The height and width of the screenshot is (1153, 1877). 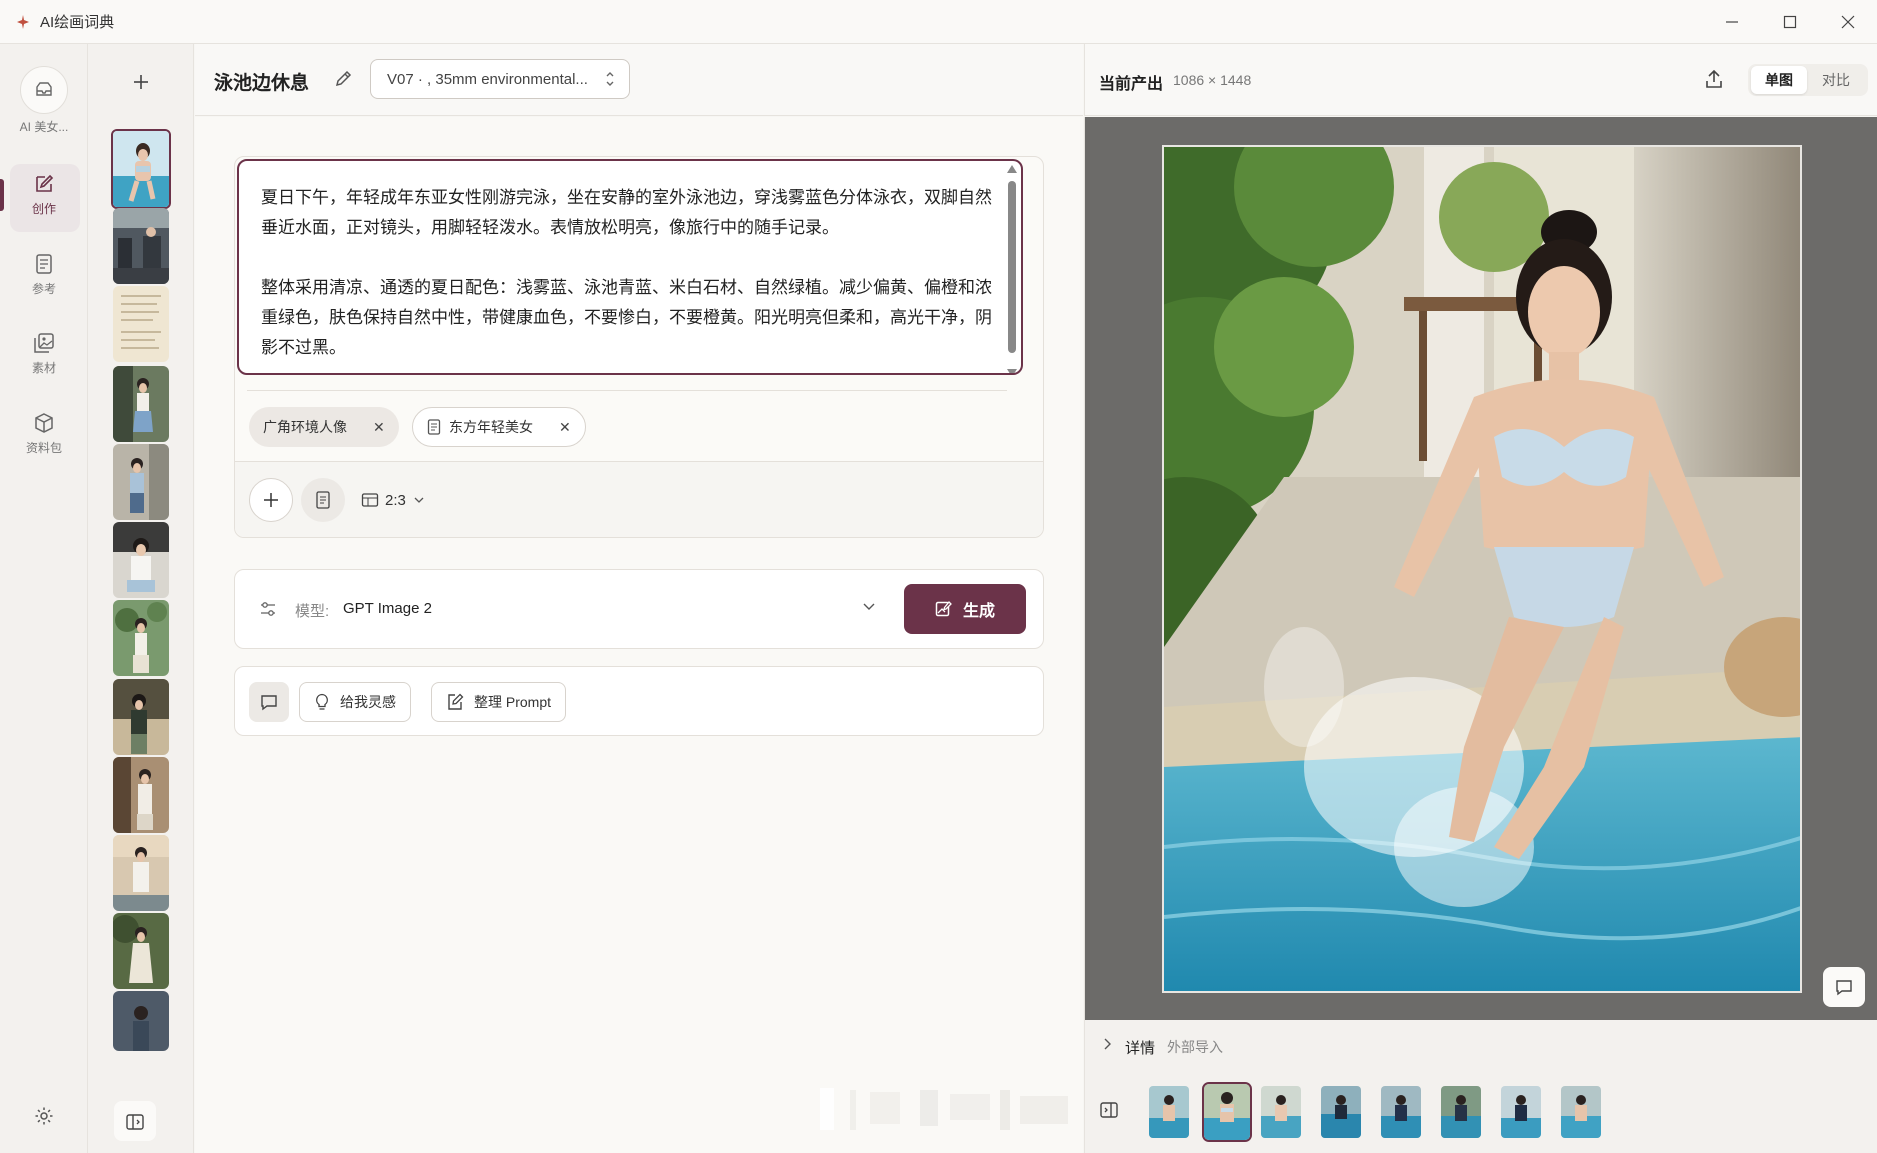 I want to click on add-button, so click(x=271, y=500).